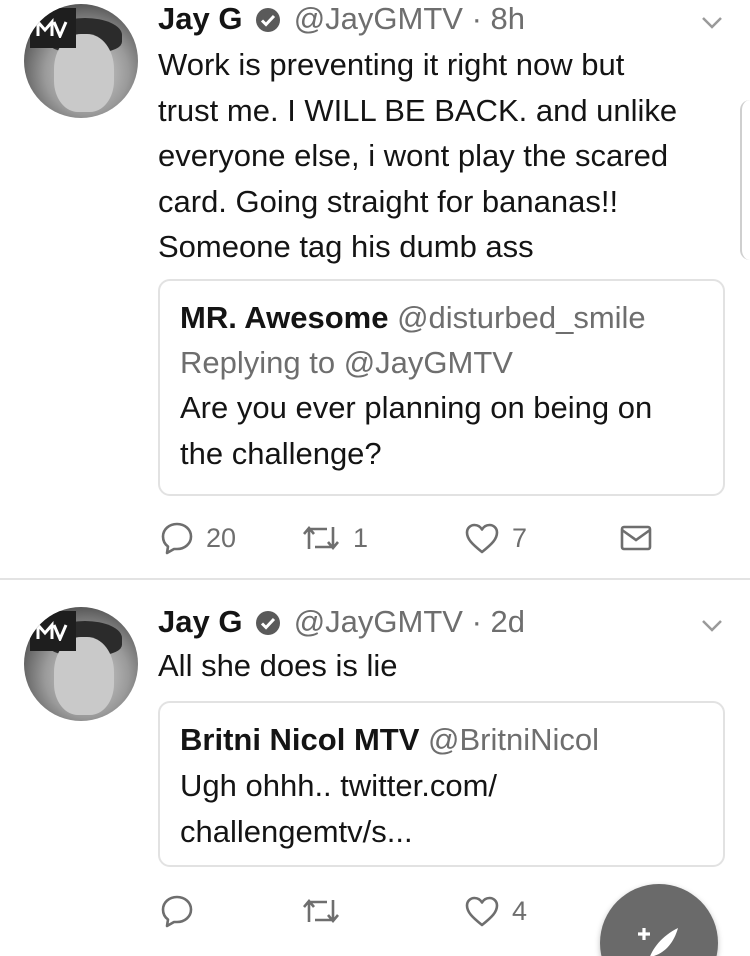  What do you see at coordinates (418, 911) in the screenshot?
I see `tweet-actions: 4` at bounding box center [418, 911].